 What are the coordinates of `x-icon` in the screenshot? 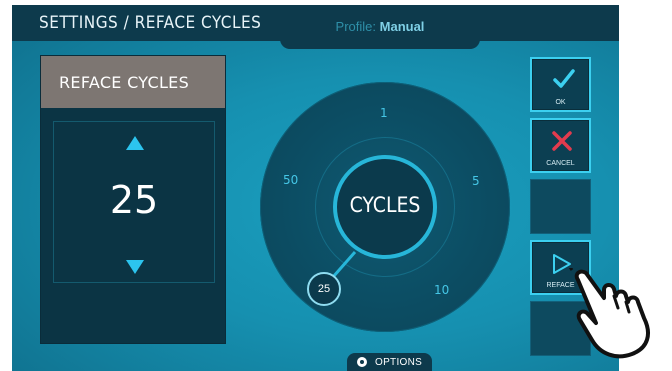 It's located at (562, 141).